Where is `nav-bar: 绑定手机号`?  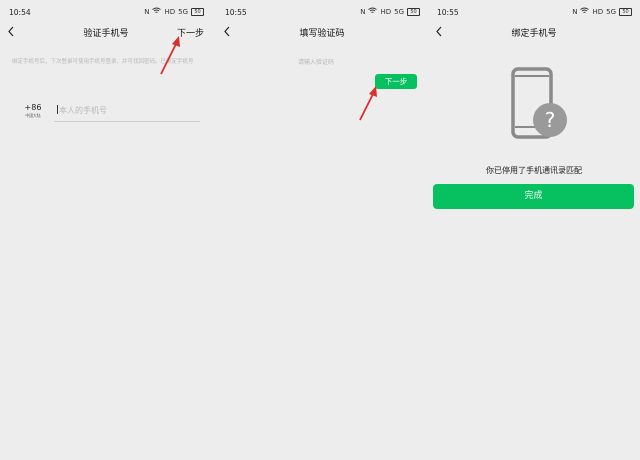
nav-bar: 绑定手机号 is located at coordinates (534, 32).